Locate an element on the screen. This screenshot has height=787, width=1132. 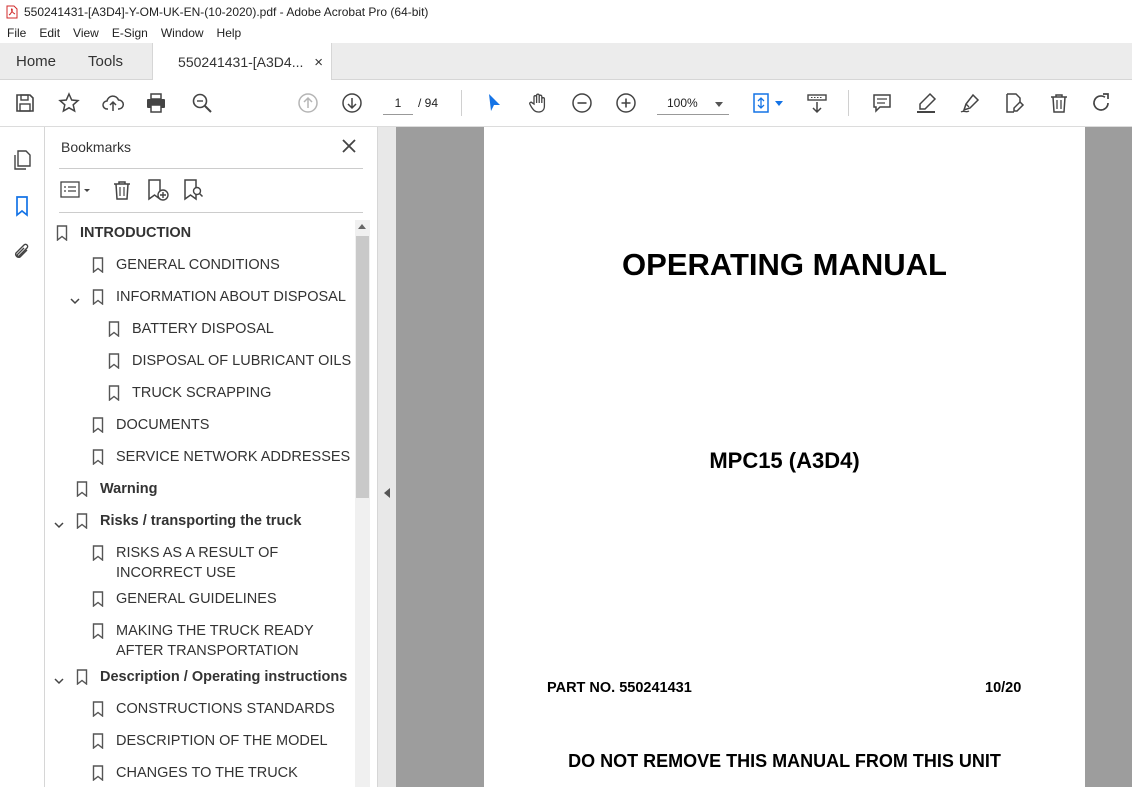
bookmark-label: GENERAL GUIDELINES is located at coordinates (196, 599).